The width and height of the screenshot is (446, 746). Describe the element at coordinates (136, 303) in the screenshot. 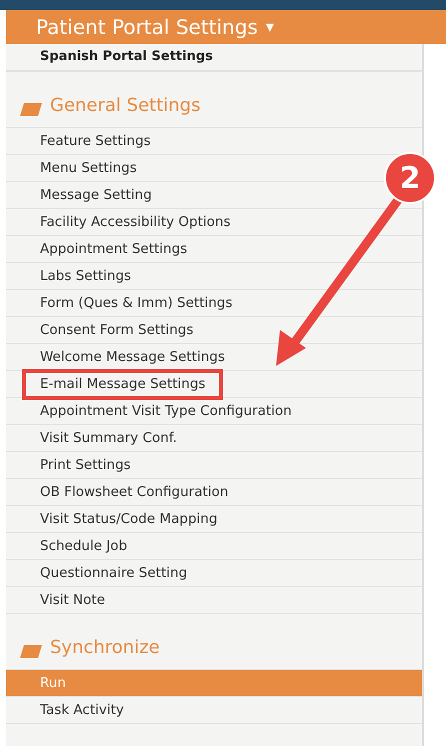

I see `menu-item: Form (Ques & Imm) Settings` at that location.